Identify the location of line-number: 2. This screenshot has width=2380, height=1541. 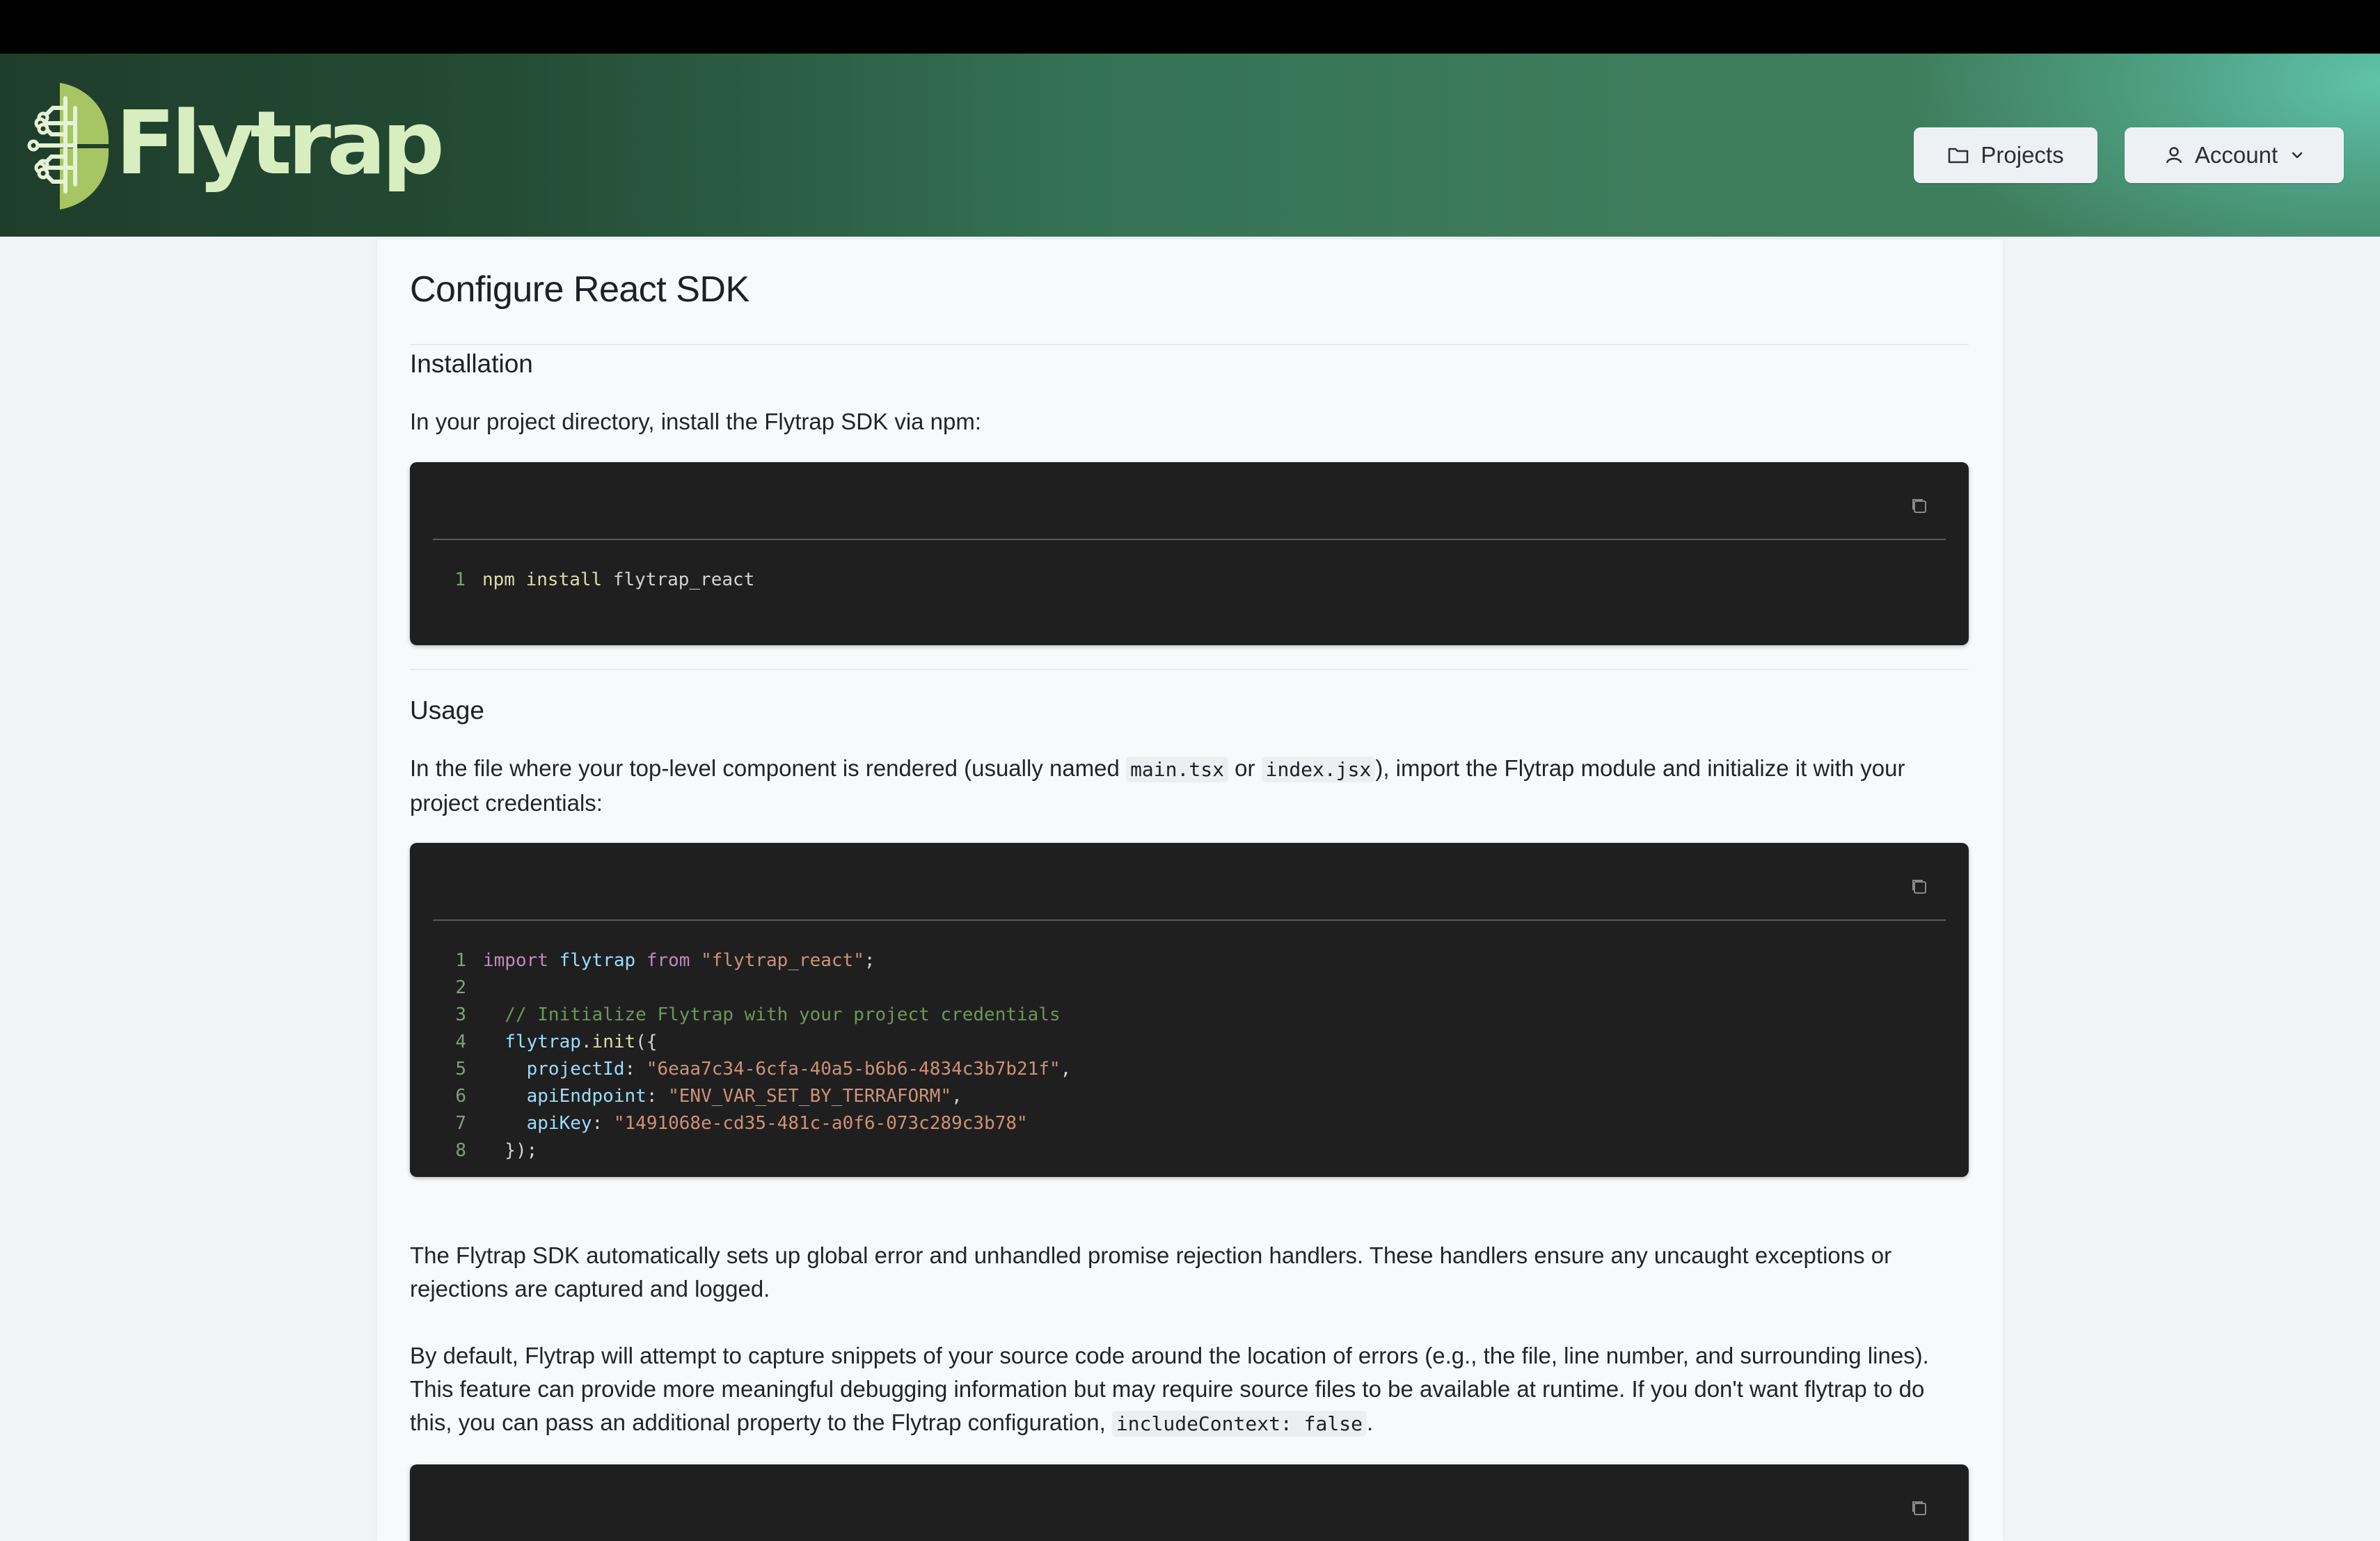
(460, 987).